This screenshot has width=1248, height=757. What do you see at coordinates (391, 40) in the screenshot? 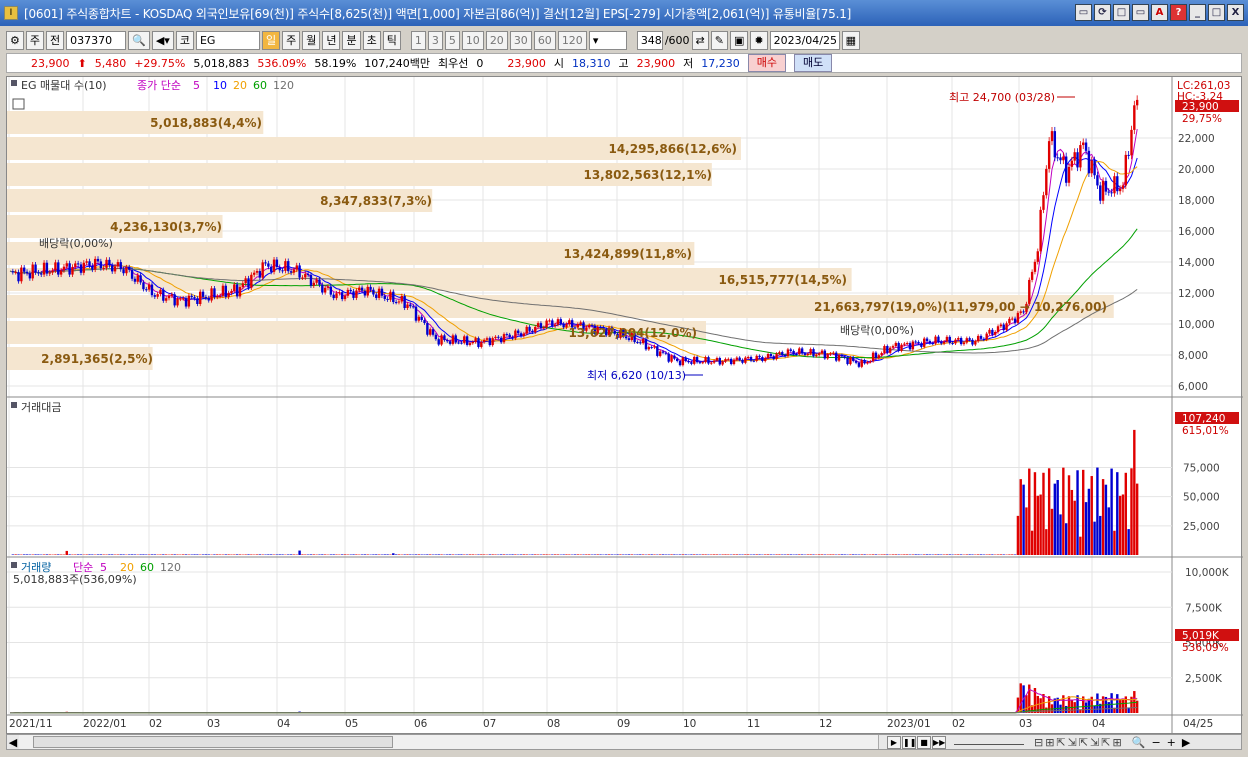
I see `interval-tick: 틱` at bounding box center [391, 40].